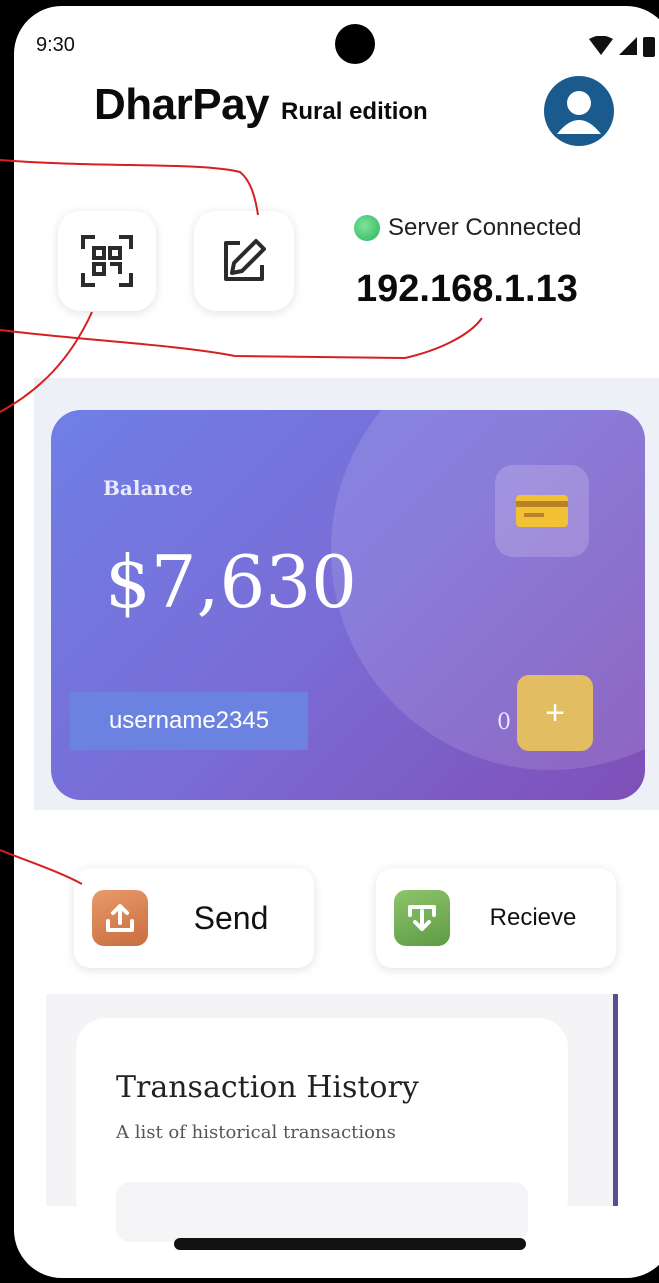 Image resolution: width=659 pixels, height=1283 pixels. What do you see at coordinates (367, 228) in the screenshot?
I see `status-dot` at bounding box center [367, 228].